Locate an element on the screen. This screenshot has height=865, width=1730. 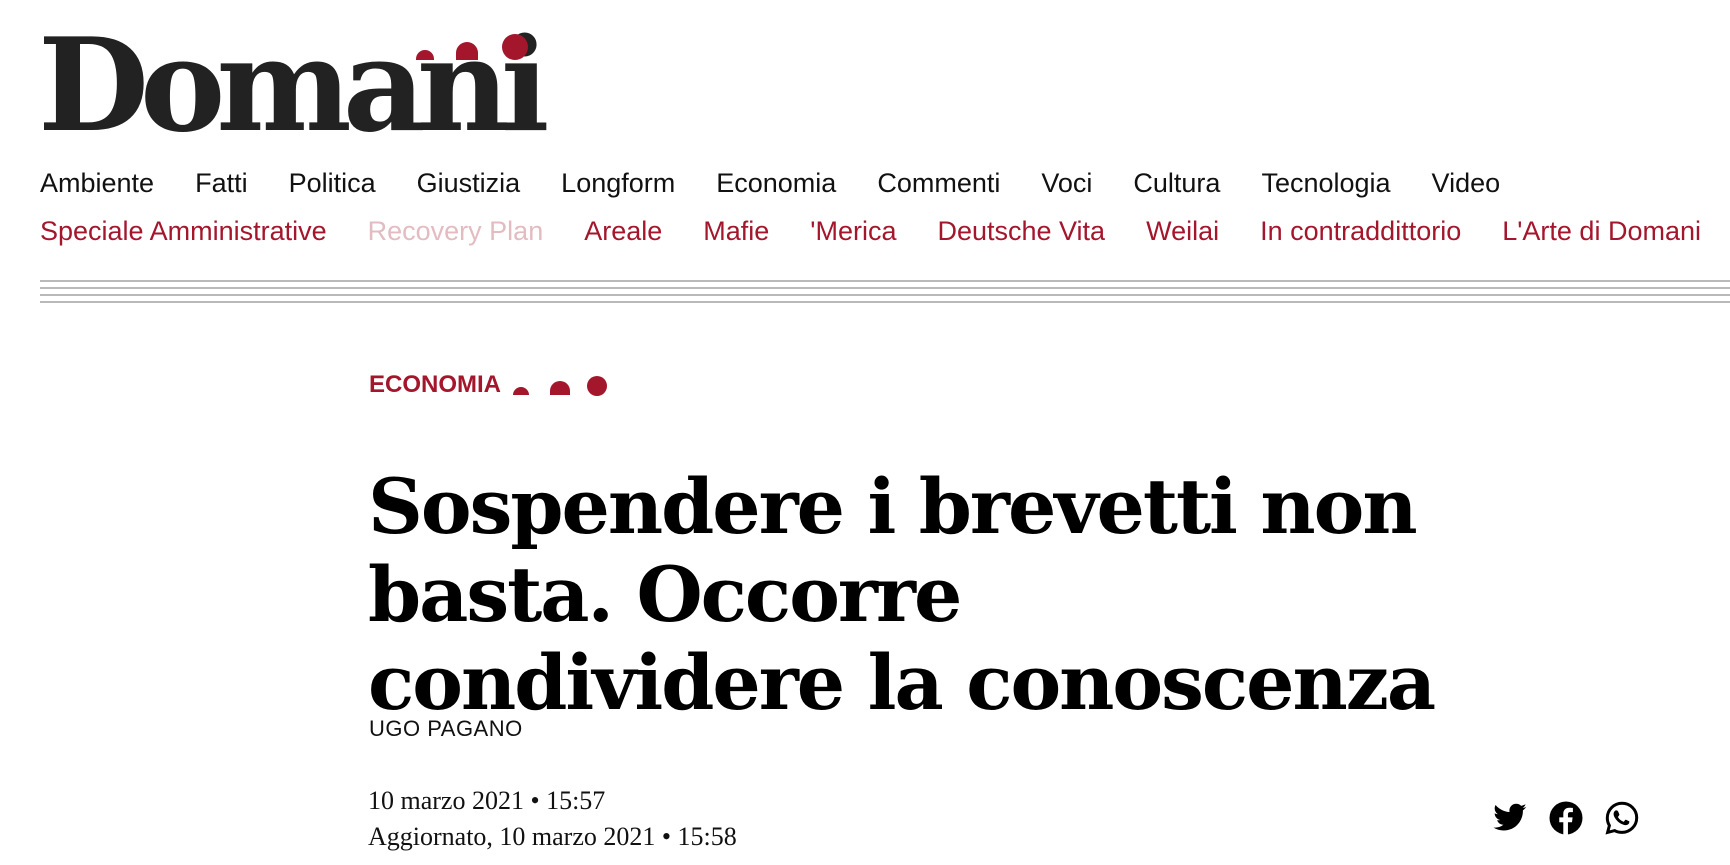
nav-item-longform: Longform is located at coordinates (618, 183).